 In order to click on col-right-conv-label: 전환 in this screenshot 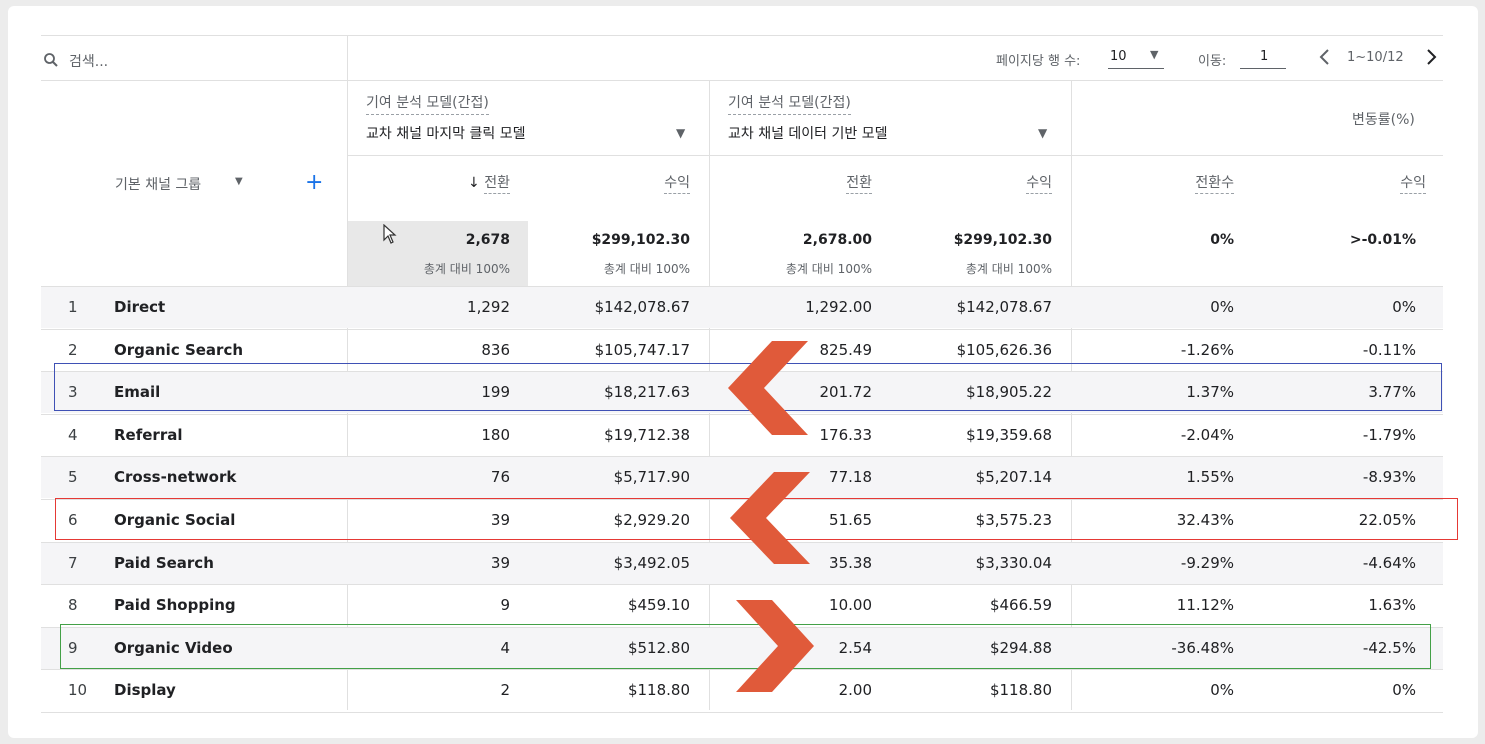, I will do `click(859, 184)`.